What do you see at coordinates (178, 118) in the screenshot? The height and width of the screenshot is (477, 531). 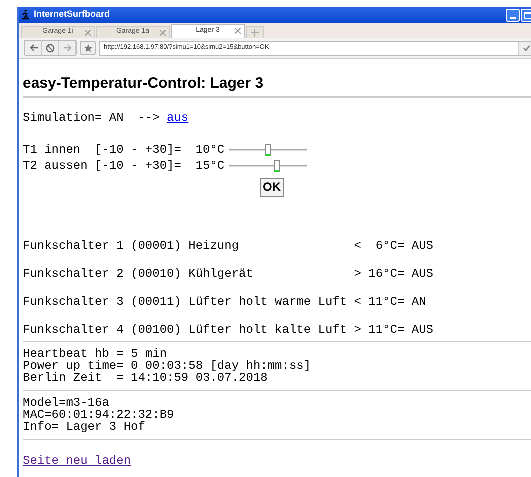 I see `simulation-link: aus` at bounding box center [178, 118].